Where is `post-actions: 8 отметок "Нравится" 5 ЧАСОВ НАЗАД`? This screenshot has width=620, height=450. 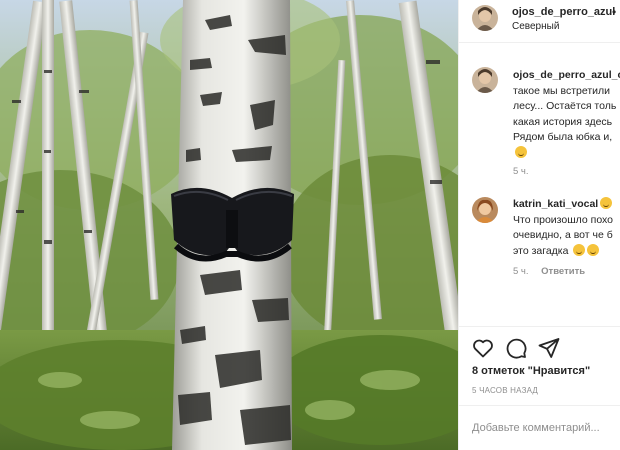
post-actions: 8 отметок "Нравится" 5 ЧАСОВ НАЗАД is located at coordinates (539, 363).